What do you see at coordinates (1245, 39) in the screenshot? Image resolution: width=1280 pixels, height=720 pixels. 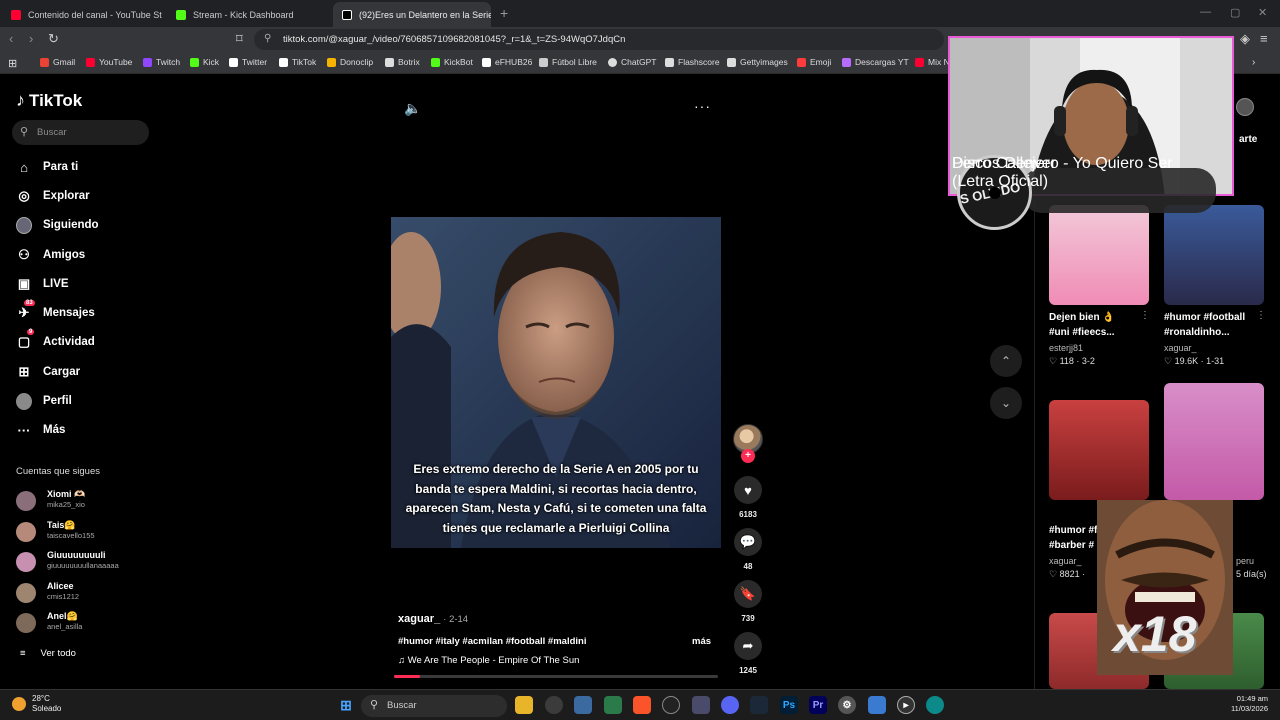 I see `shield-icon: ◈` at bounding box center [1245, 39].